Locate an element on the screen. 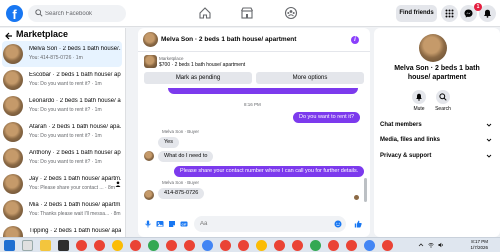  search-action: Search is located at coordinates (443, 105).